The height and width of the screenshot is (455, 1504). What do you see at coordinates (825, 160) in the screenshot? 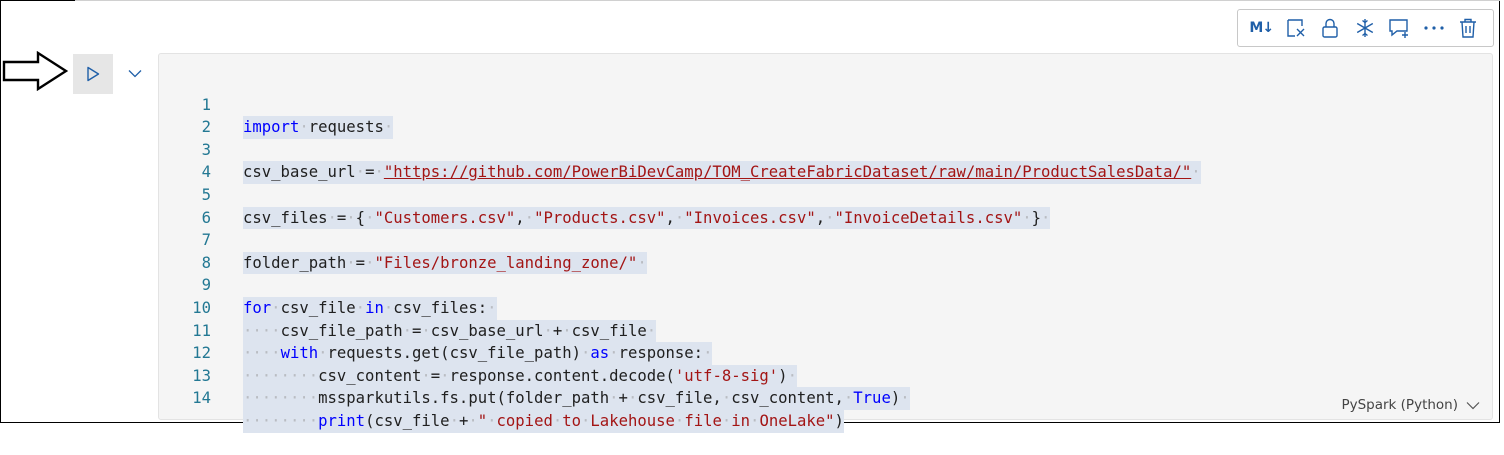
I see `code-line: 4` at bounding box center [825, 160].